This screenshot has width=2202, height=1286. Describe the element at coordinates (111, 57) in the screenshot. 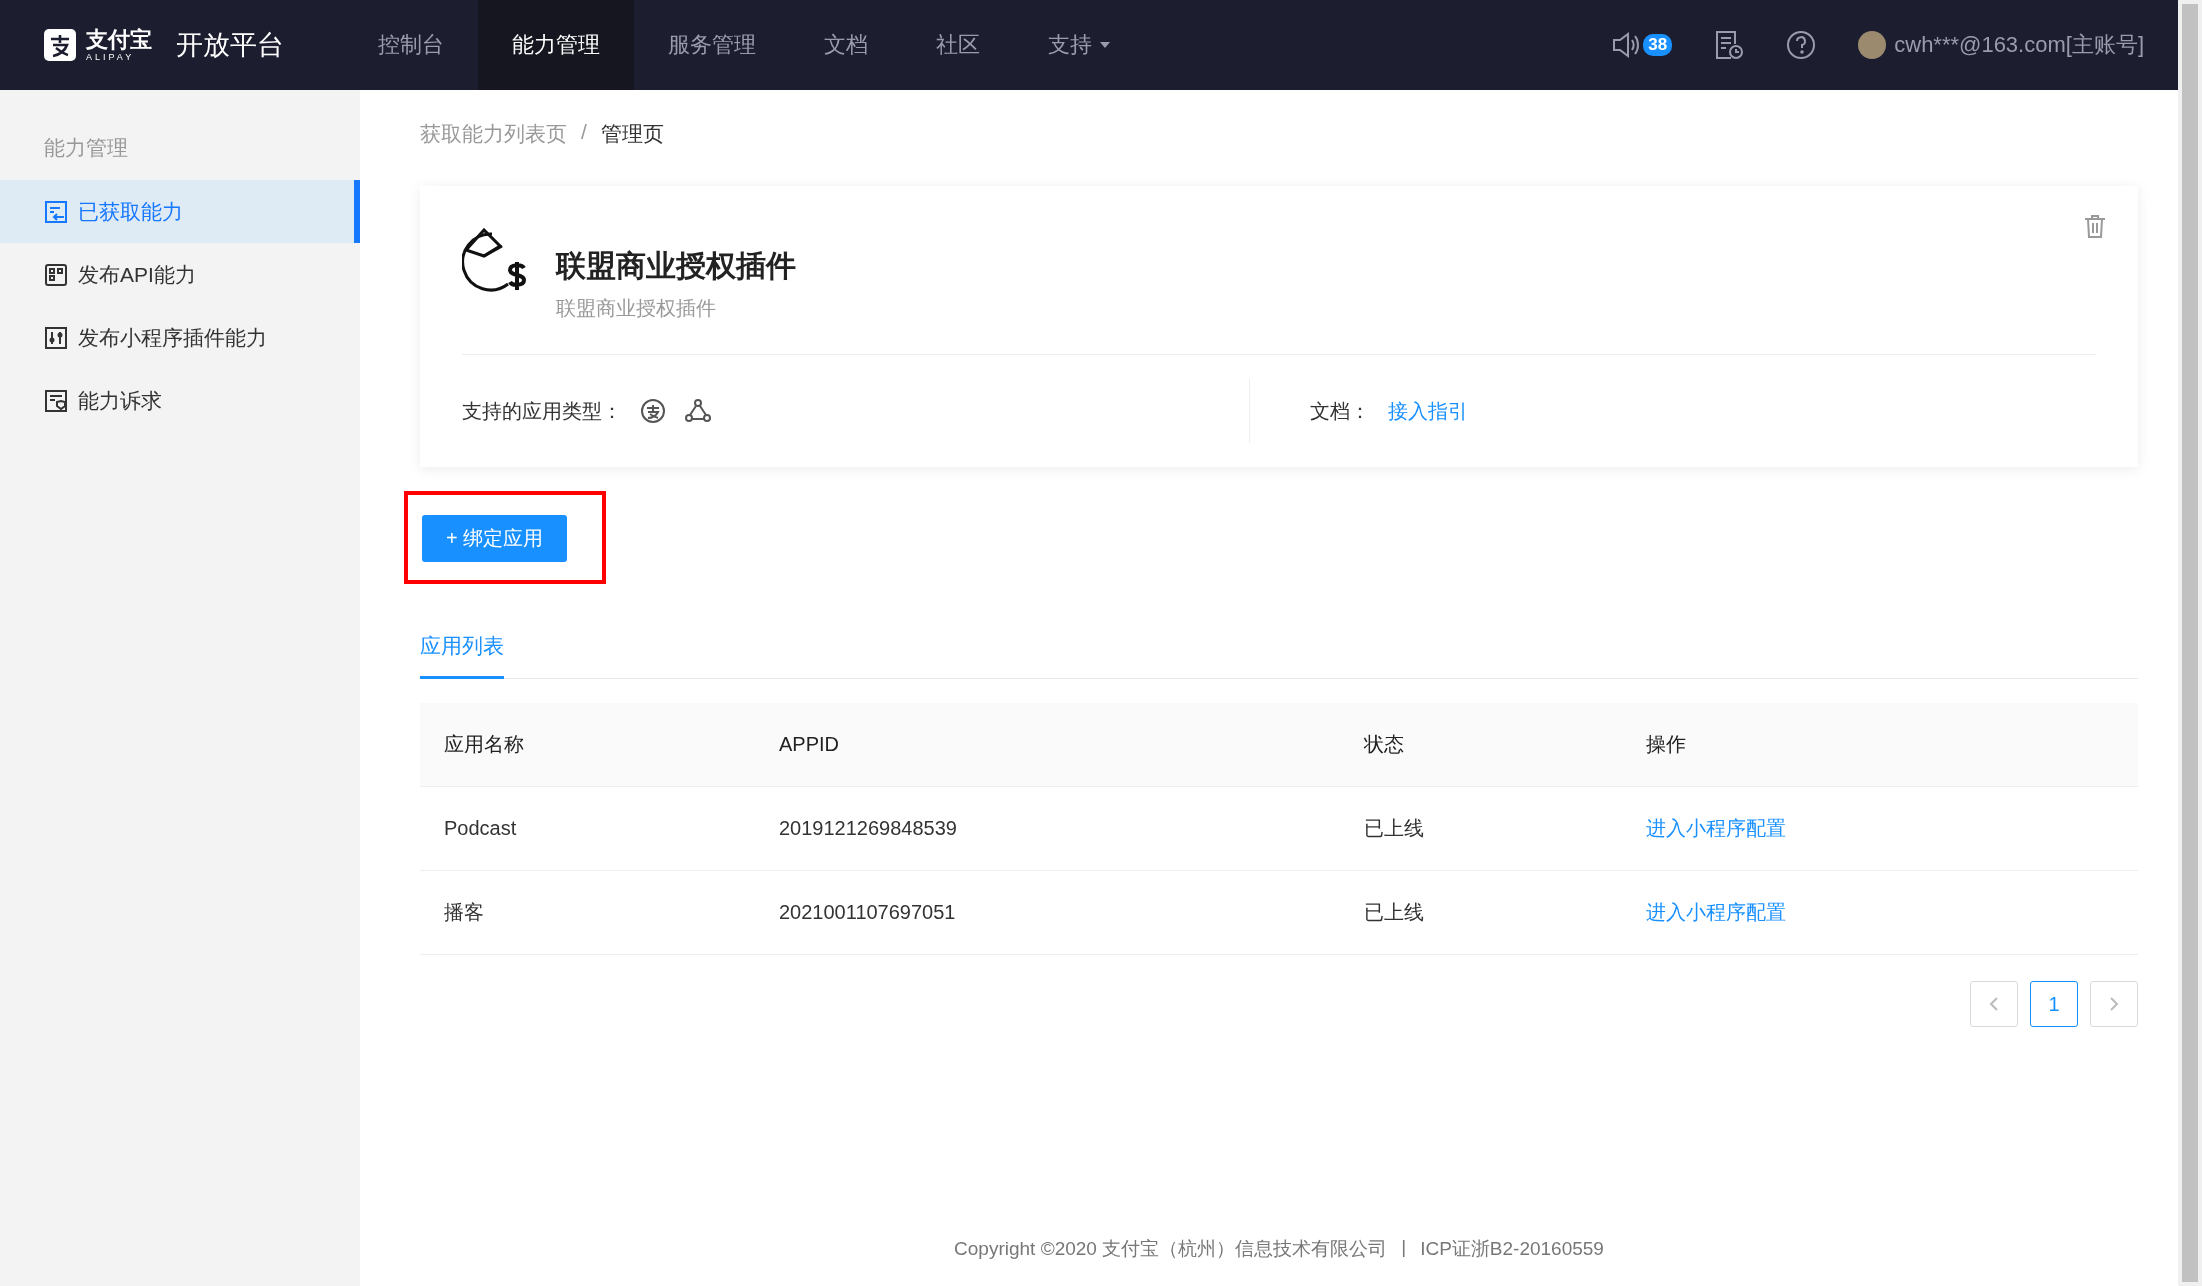

I see `logo-subtext: ALIPAY` at that location.